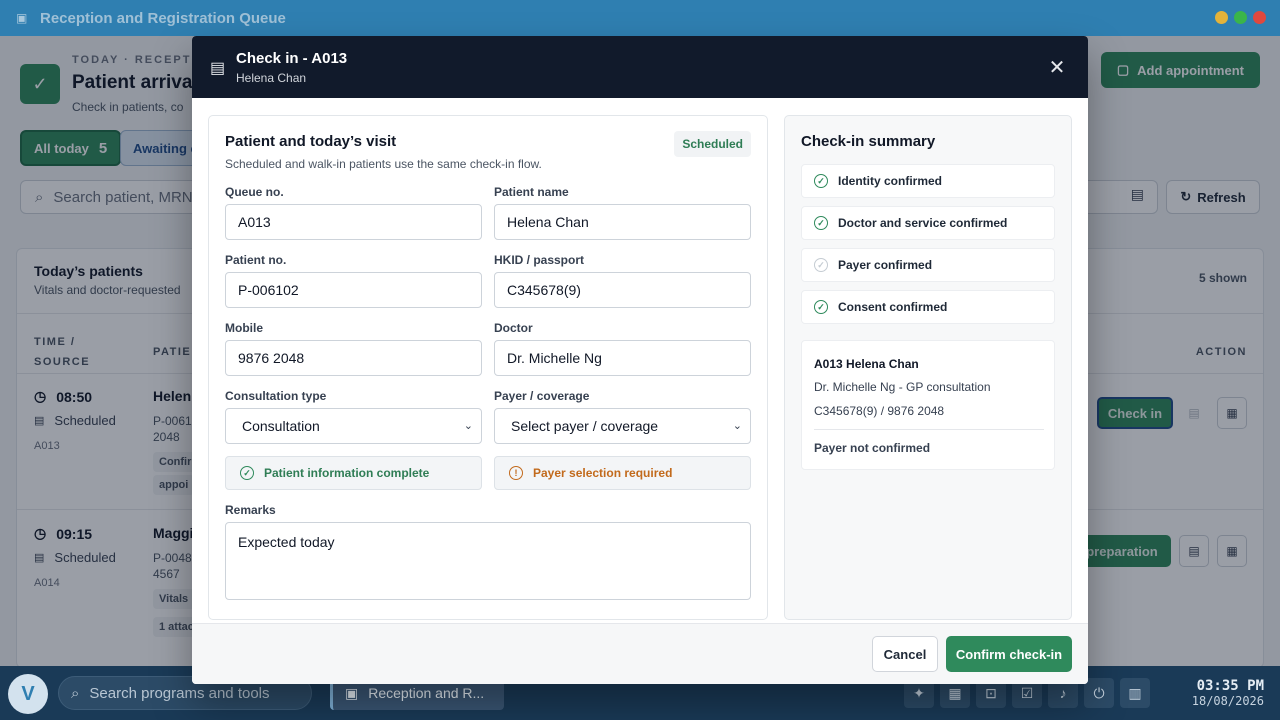  What do you see at coordinates (163, 18) in the screenshot?
I see `window-title: Reception and Registration Queue` at bounding box center [163, 18].